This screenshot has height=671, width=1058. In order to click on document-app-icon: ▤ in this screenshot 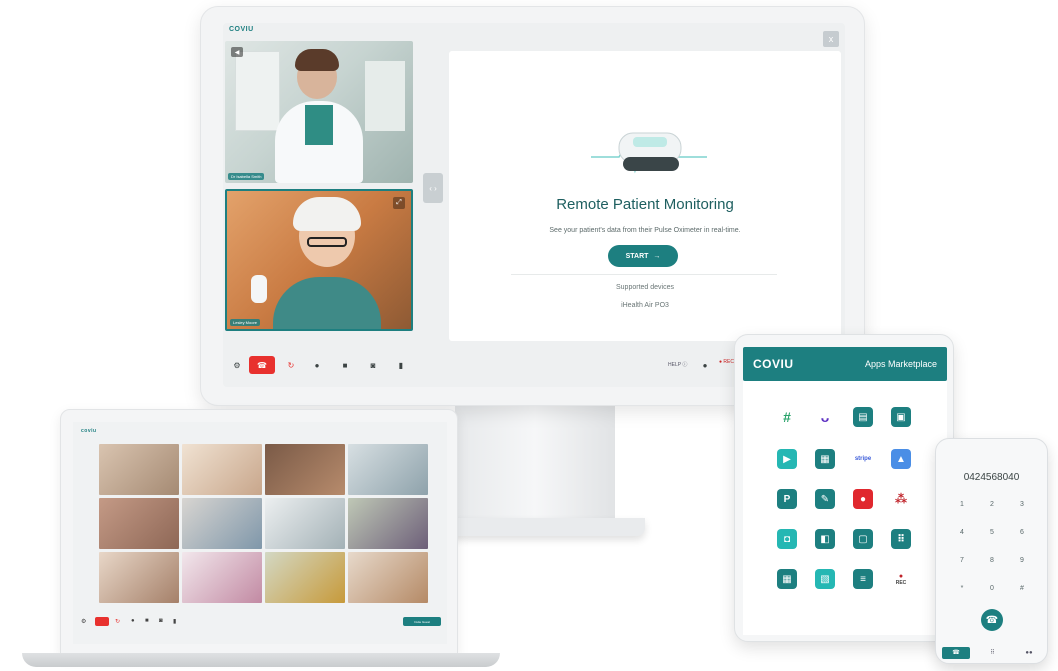, I will do `click(863, 417)`.